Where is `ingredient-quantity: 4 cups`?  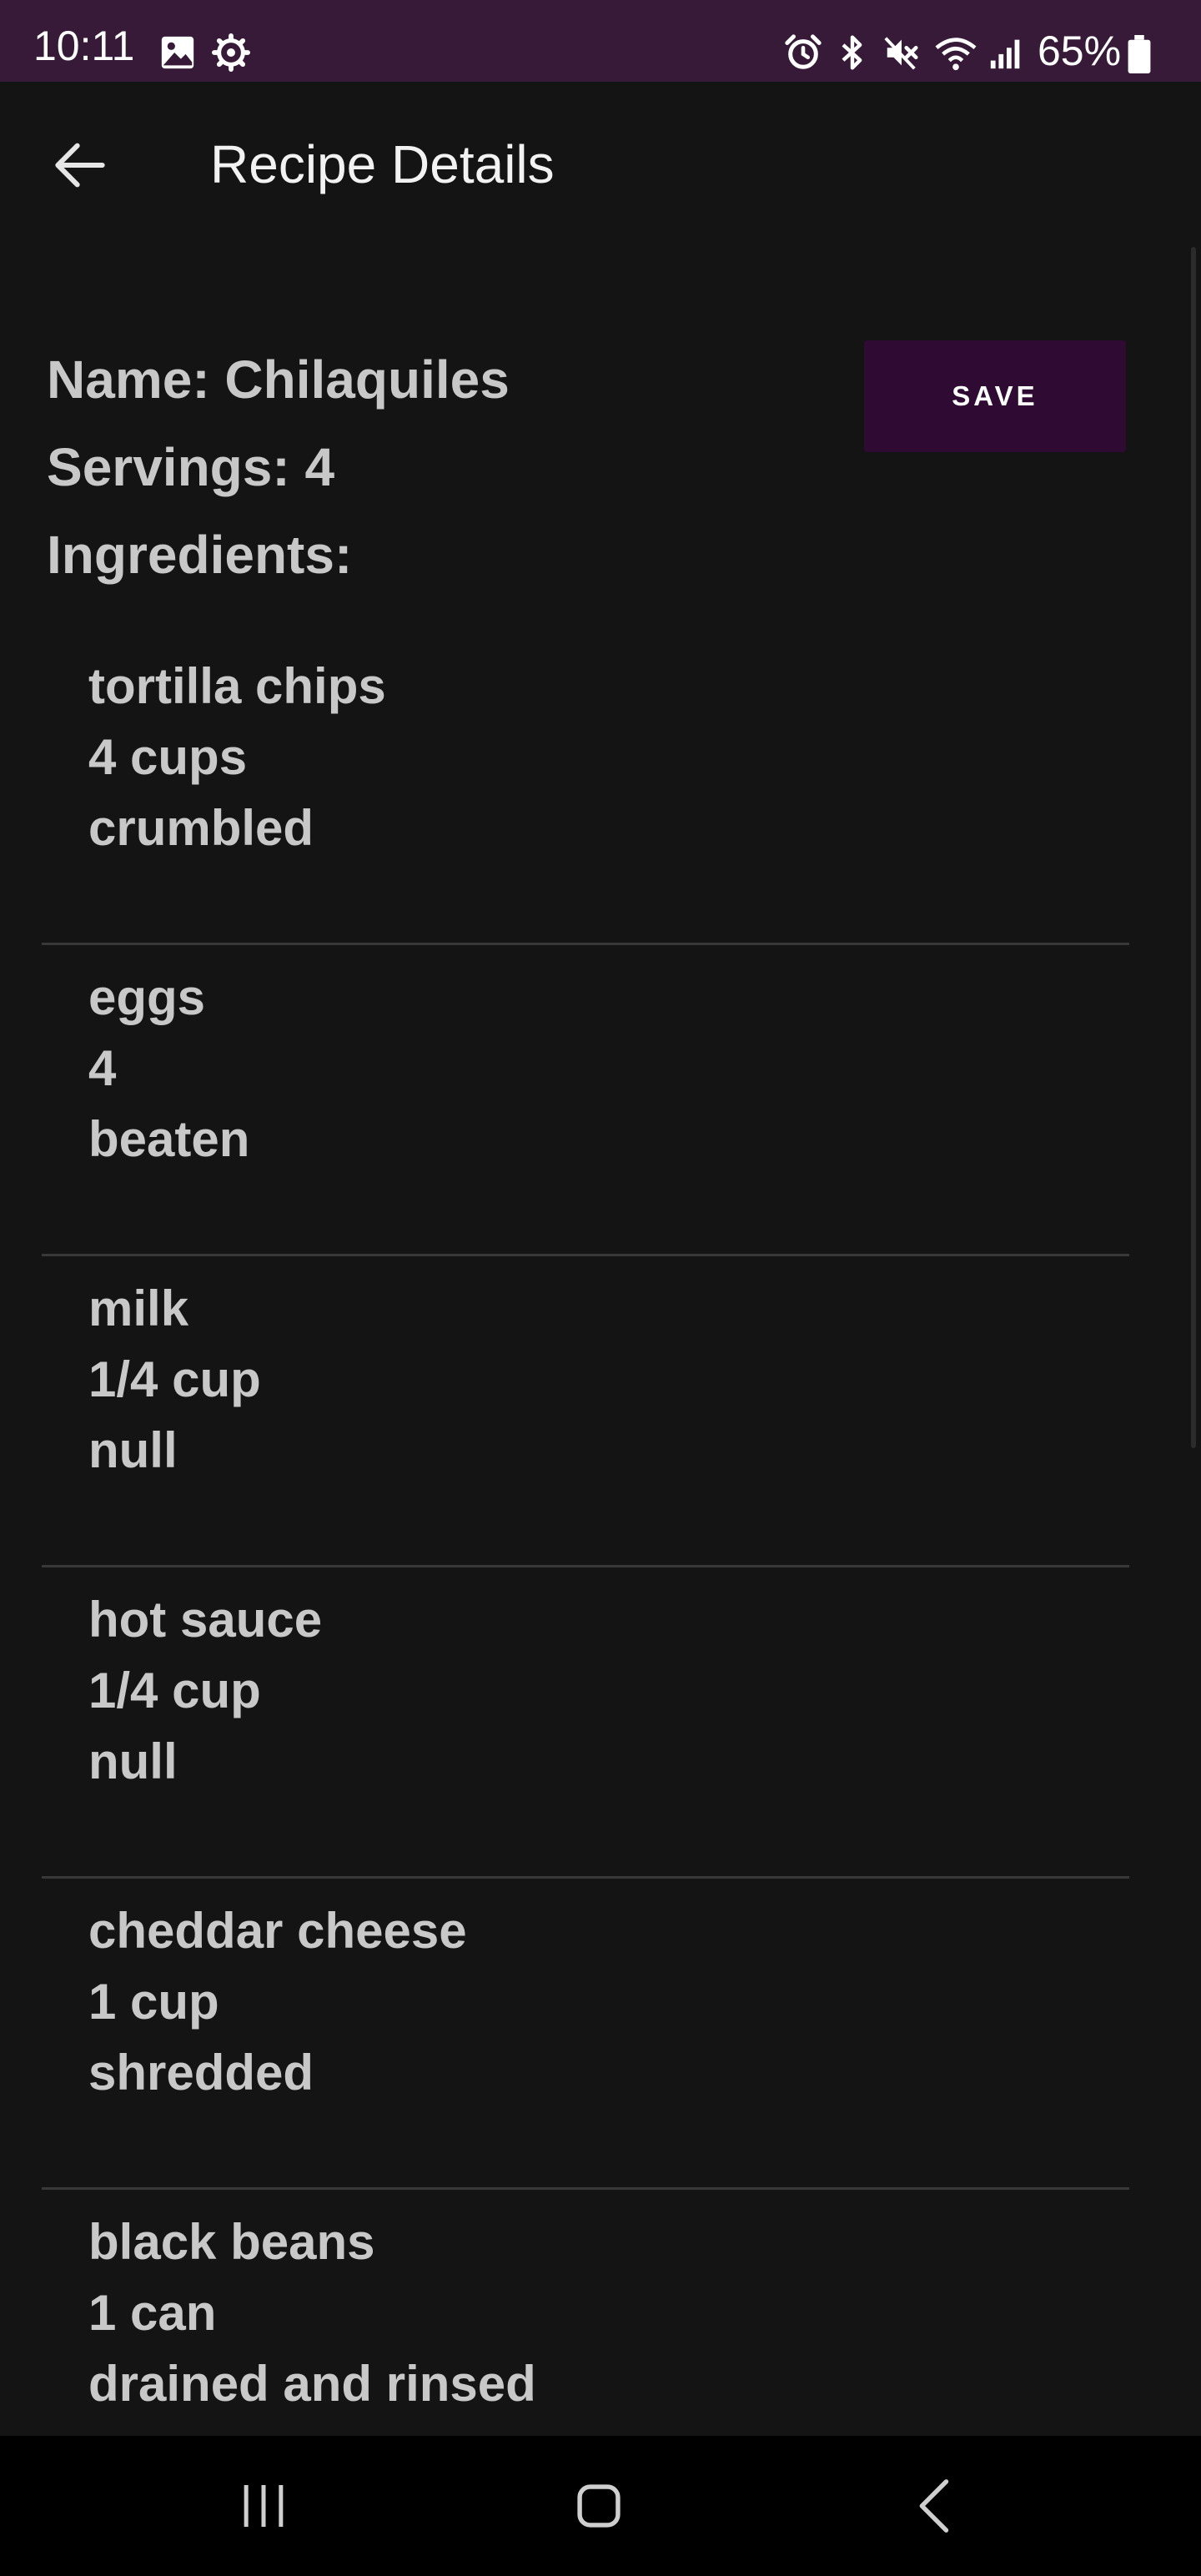 ingredient-quantity: 4 cups is located at coordinates (168, 757).